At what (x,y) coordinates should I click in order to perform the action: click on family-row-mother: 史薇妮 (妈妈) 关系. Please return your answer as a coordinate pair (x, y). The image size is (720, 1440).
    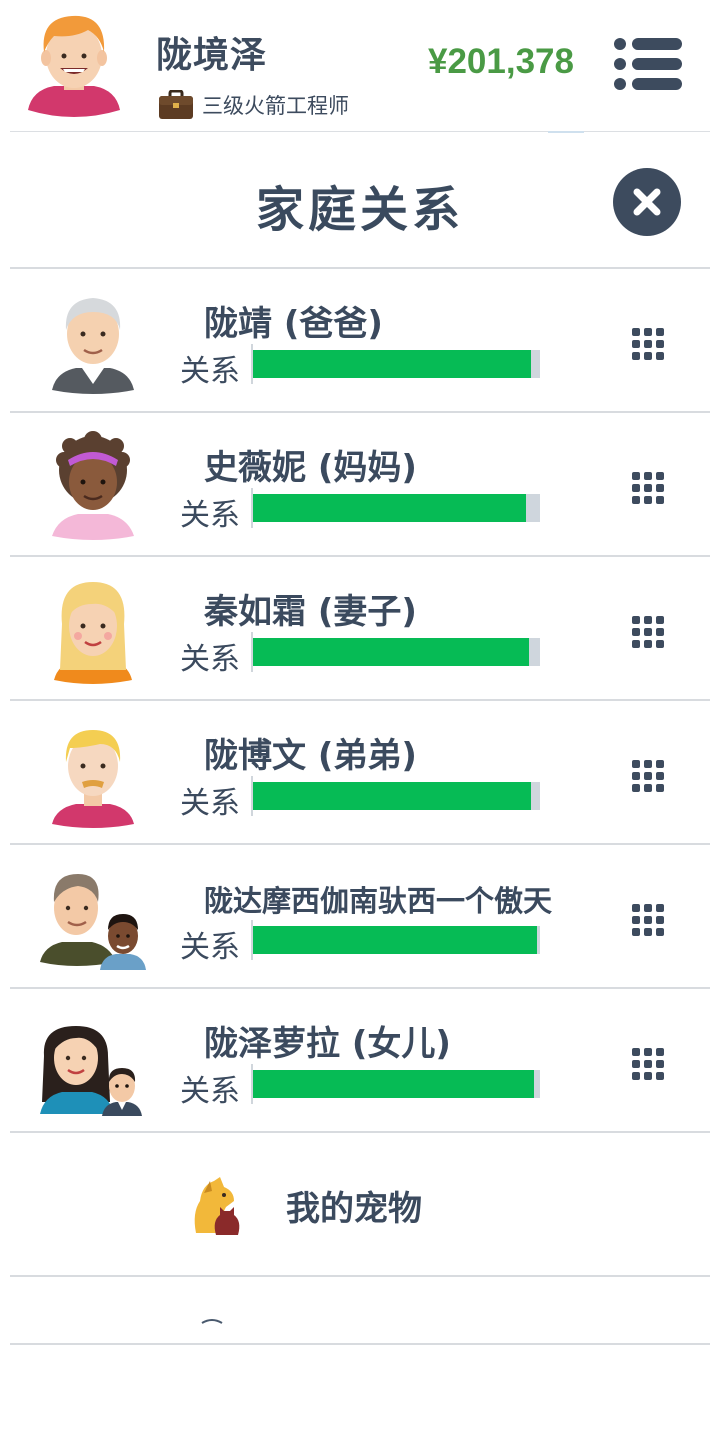
    Looking at the image, I should click on (360, 485).